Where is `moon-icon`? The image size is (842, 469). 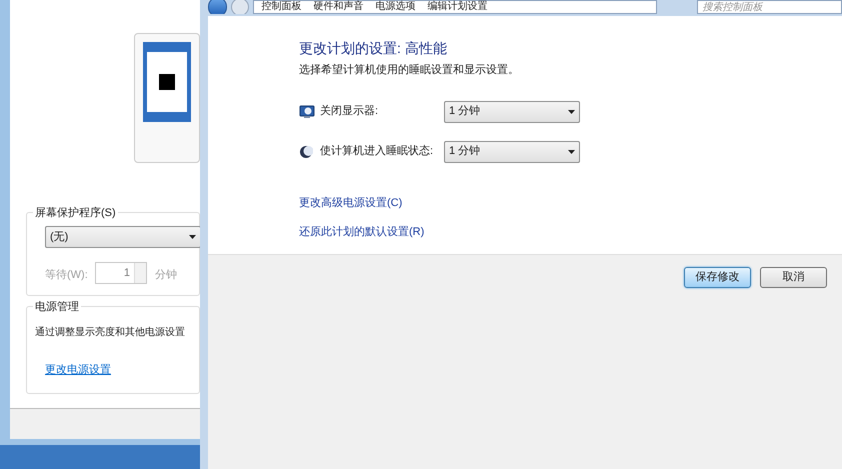 moon-icon is located at coordinates (306, 151).